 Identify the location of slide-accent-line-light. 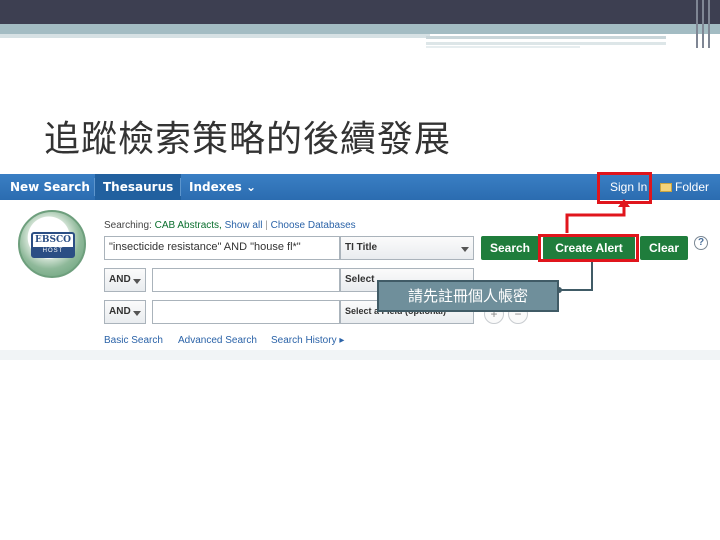
(215, 36).